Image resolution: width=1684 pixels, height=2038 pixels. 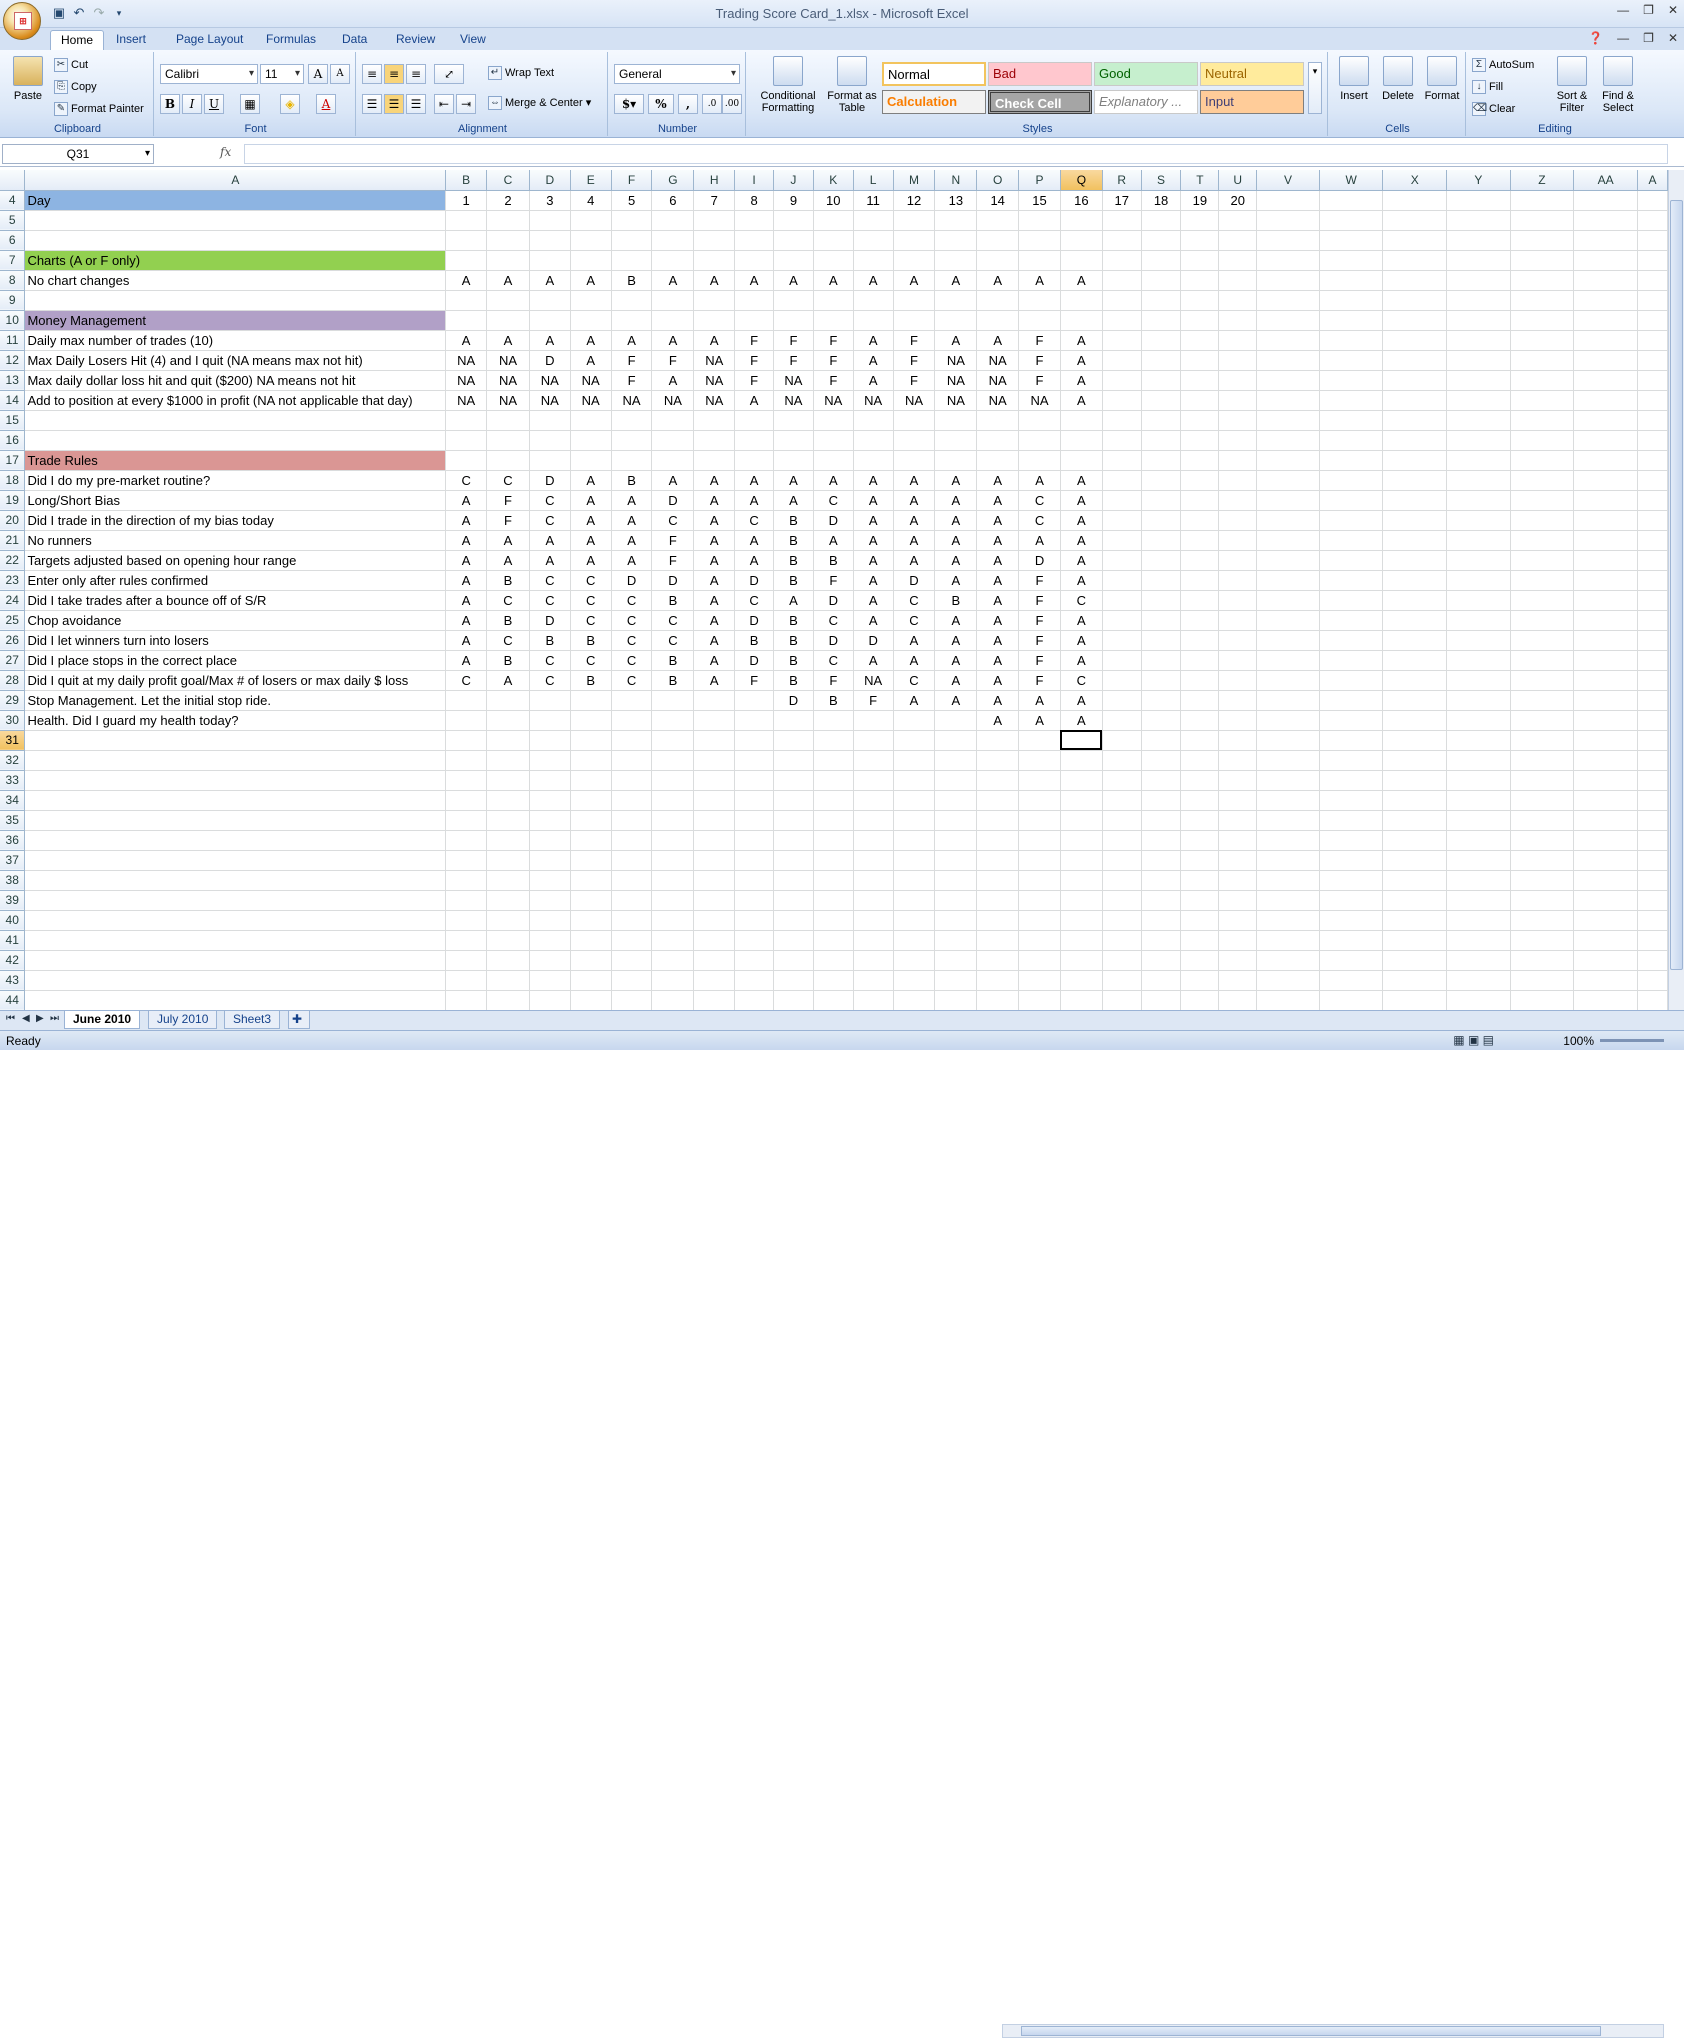 I want to click on row-header: 22, so click(x=13, y=560).